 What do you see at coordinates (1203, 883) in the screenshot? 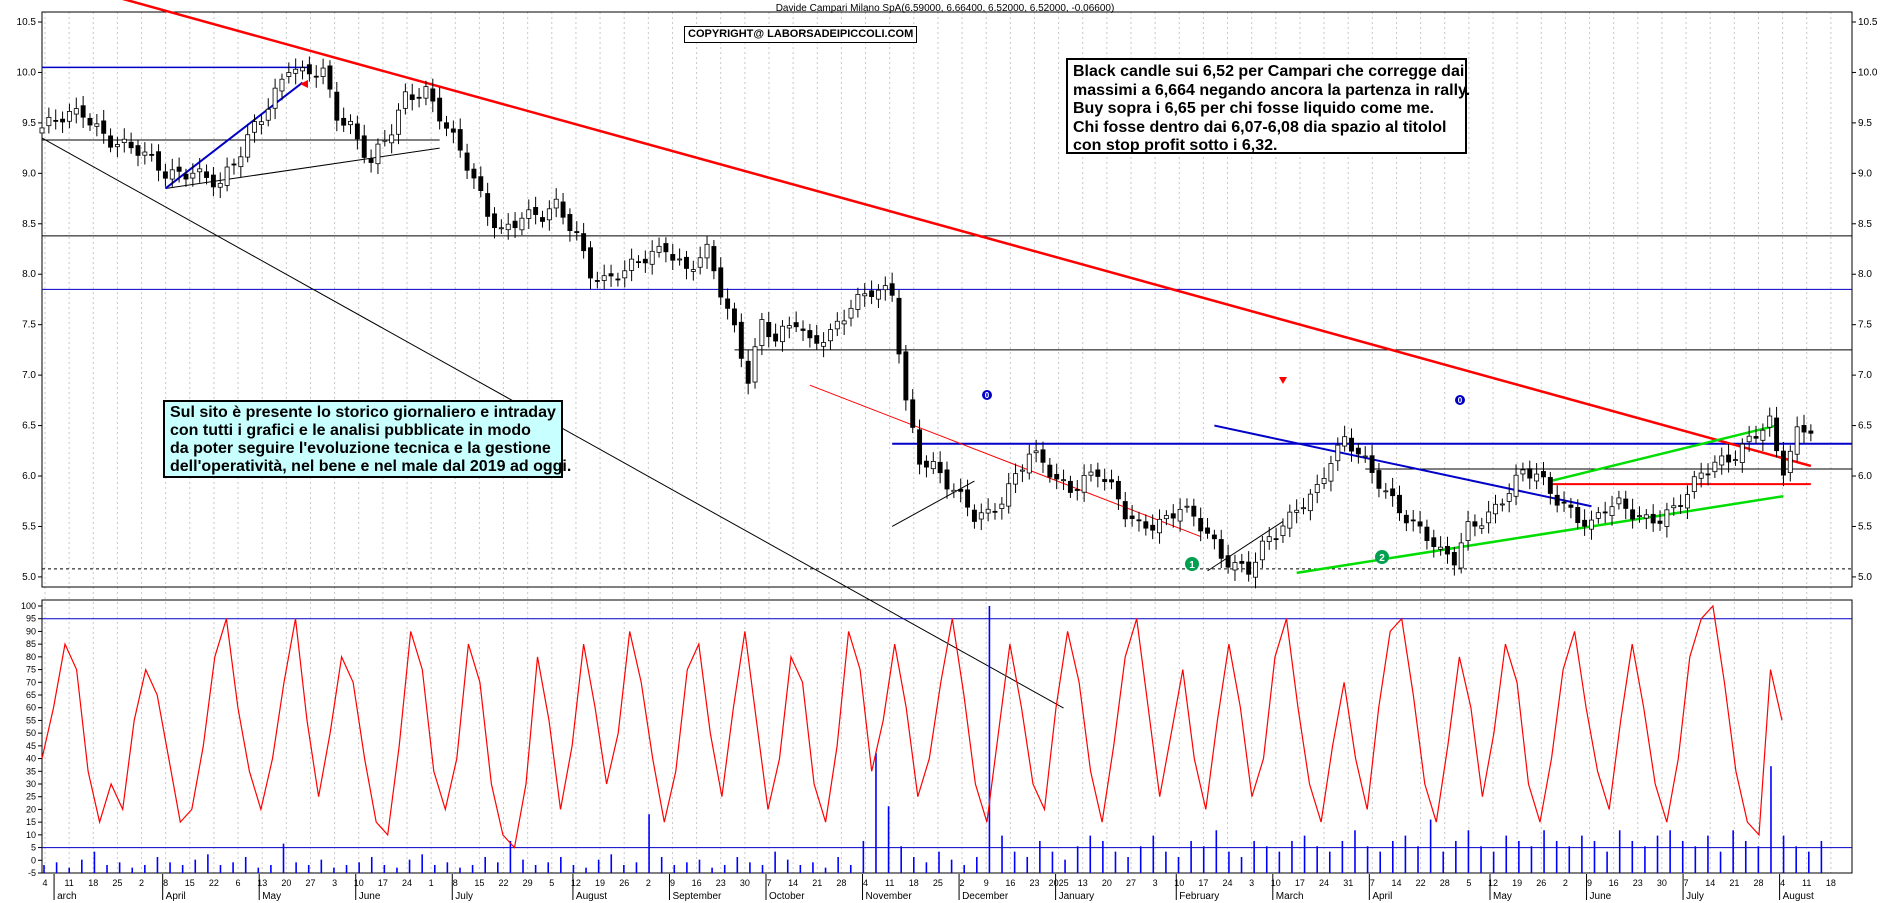
I see `x-tick-label: 17` at bounding box center [1203, 883].